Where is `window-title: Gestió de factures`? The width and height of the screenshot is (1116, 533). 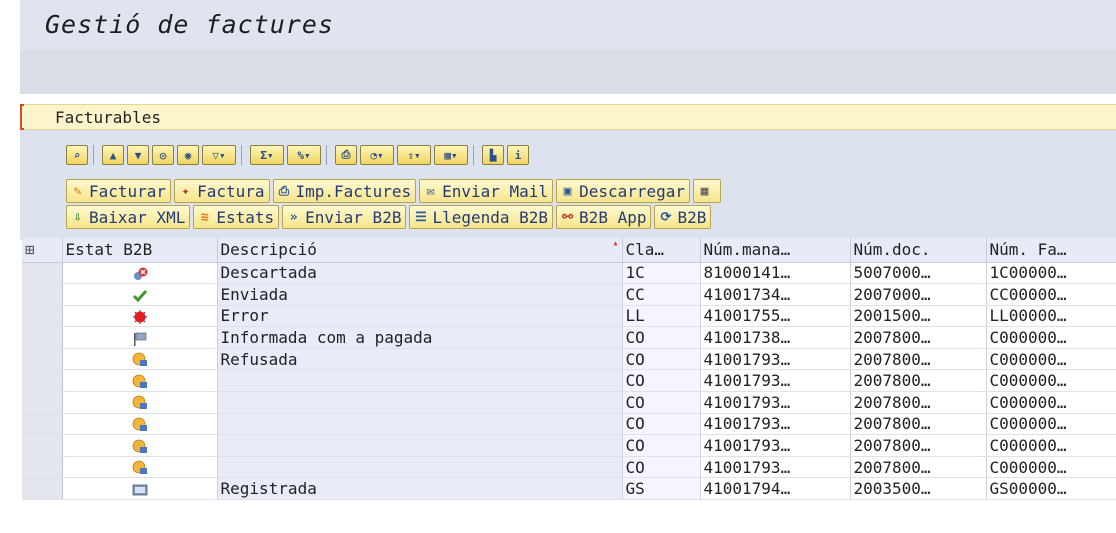
window-title: Gestió de factures is located at coordinates (189, 24).